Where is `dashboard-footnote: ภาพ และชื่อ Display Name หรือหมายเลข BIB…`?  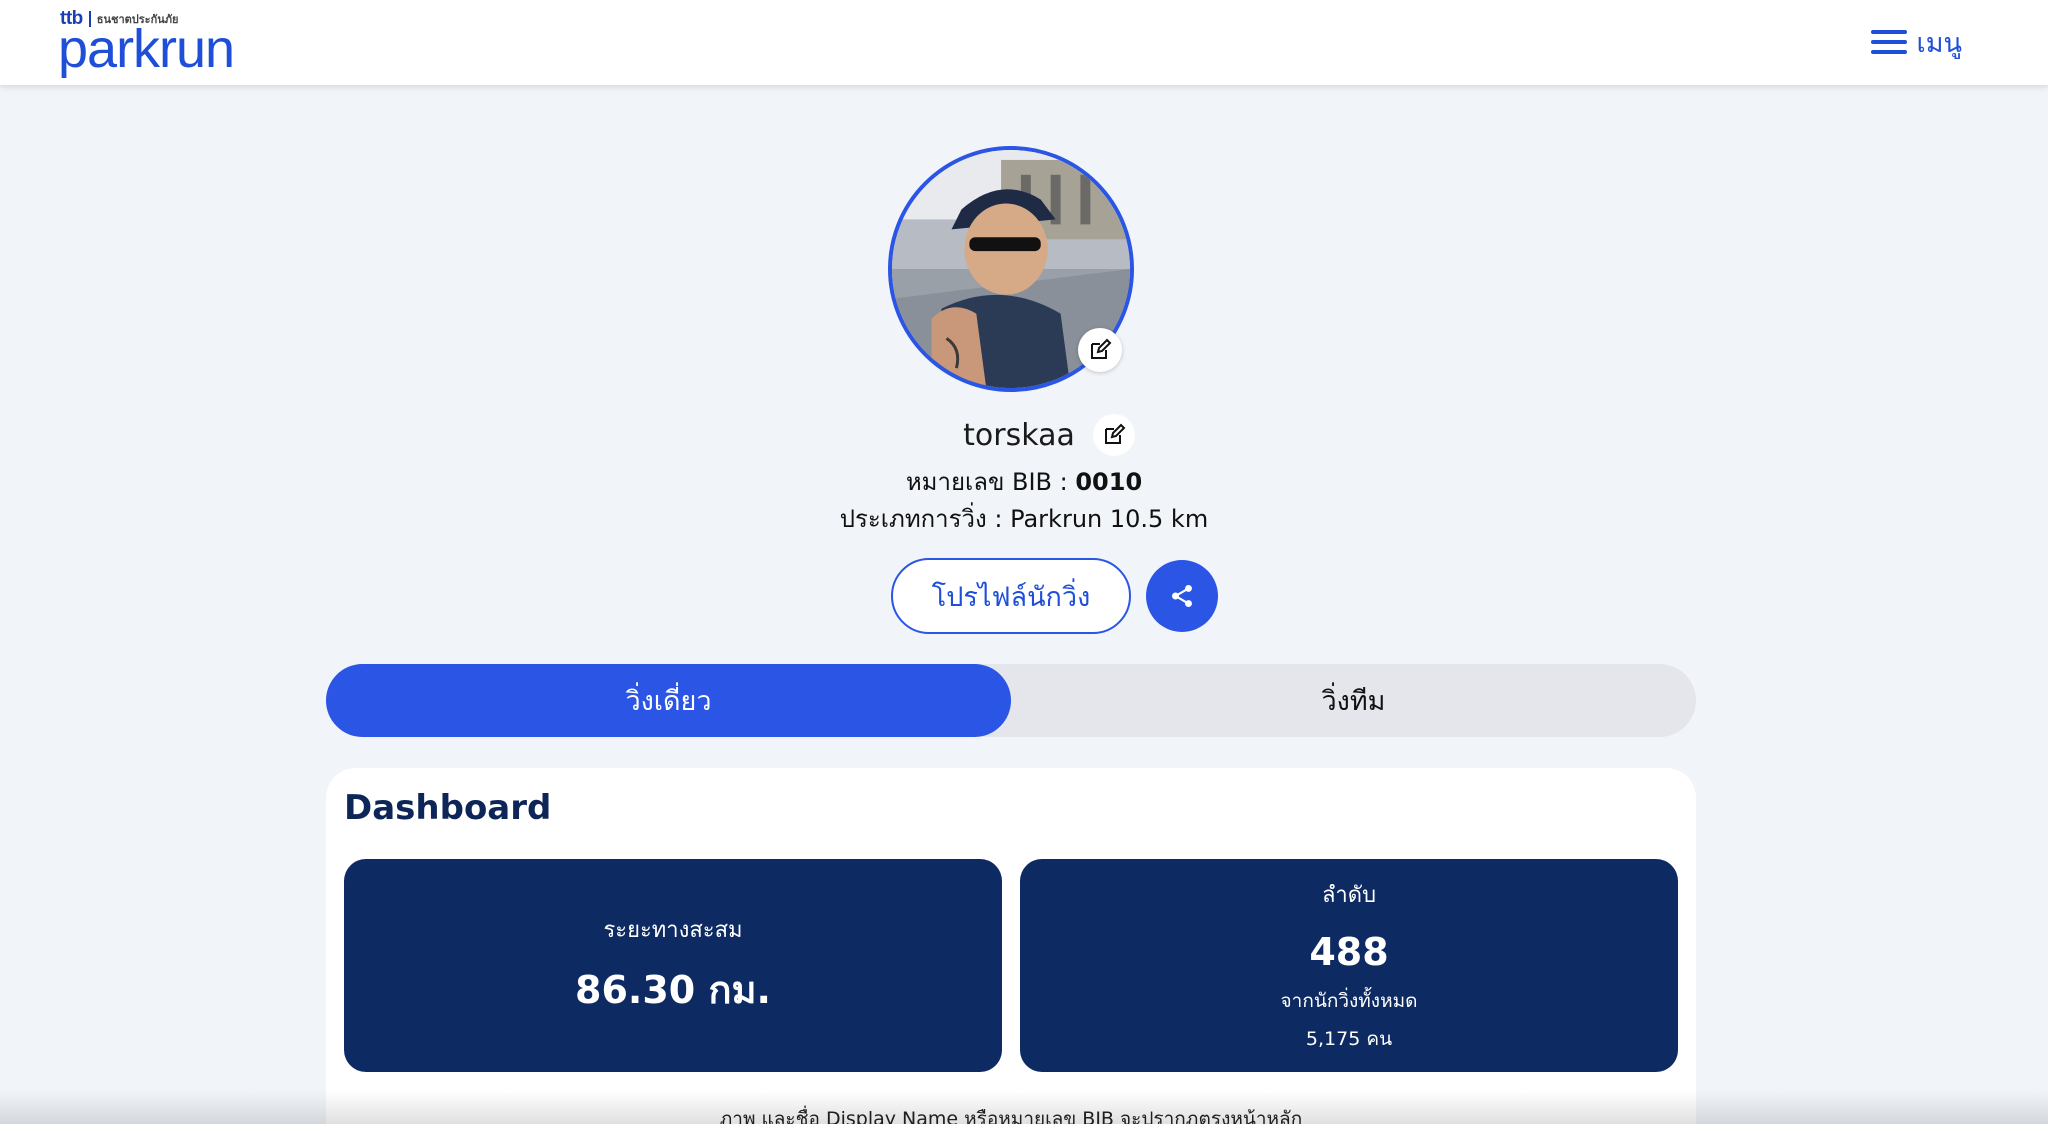 dashboard-footnote: ภาพ และชื่อ Display Name หรือหมายเลข BIB… is located at coordinates (1011, 1116).